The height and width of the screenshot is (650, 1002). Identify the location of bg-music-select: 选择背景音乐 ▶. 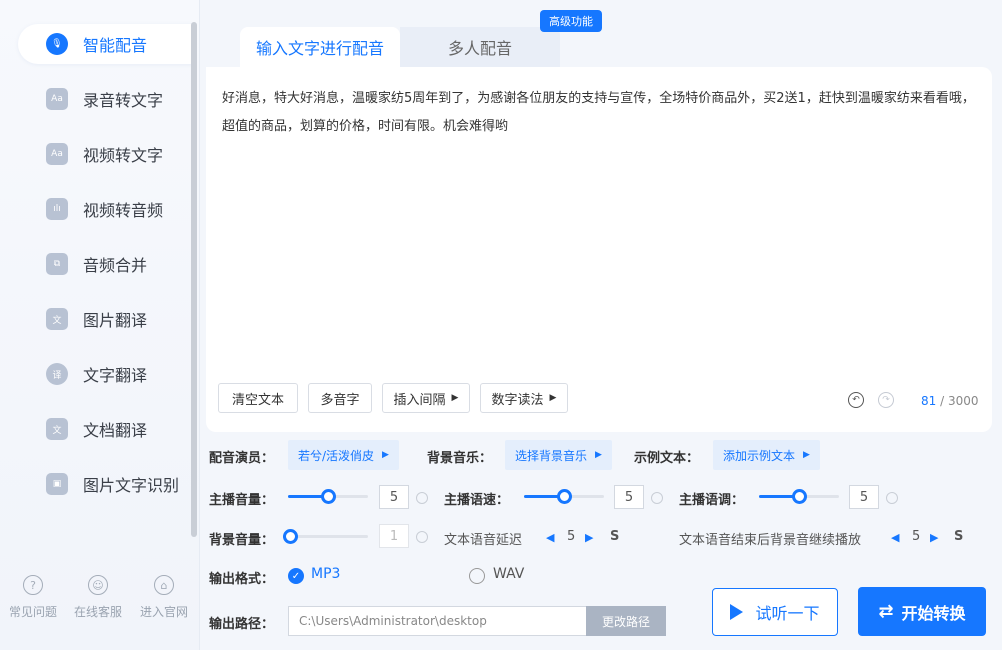
(558, 455).